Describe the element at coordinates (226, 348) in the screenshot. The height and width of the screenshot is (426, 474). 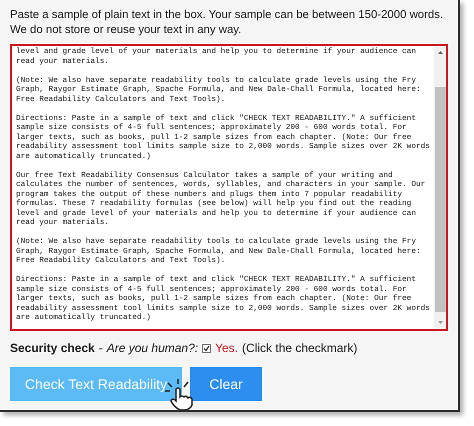
I see `answer-text: Yes.` at that location.